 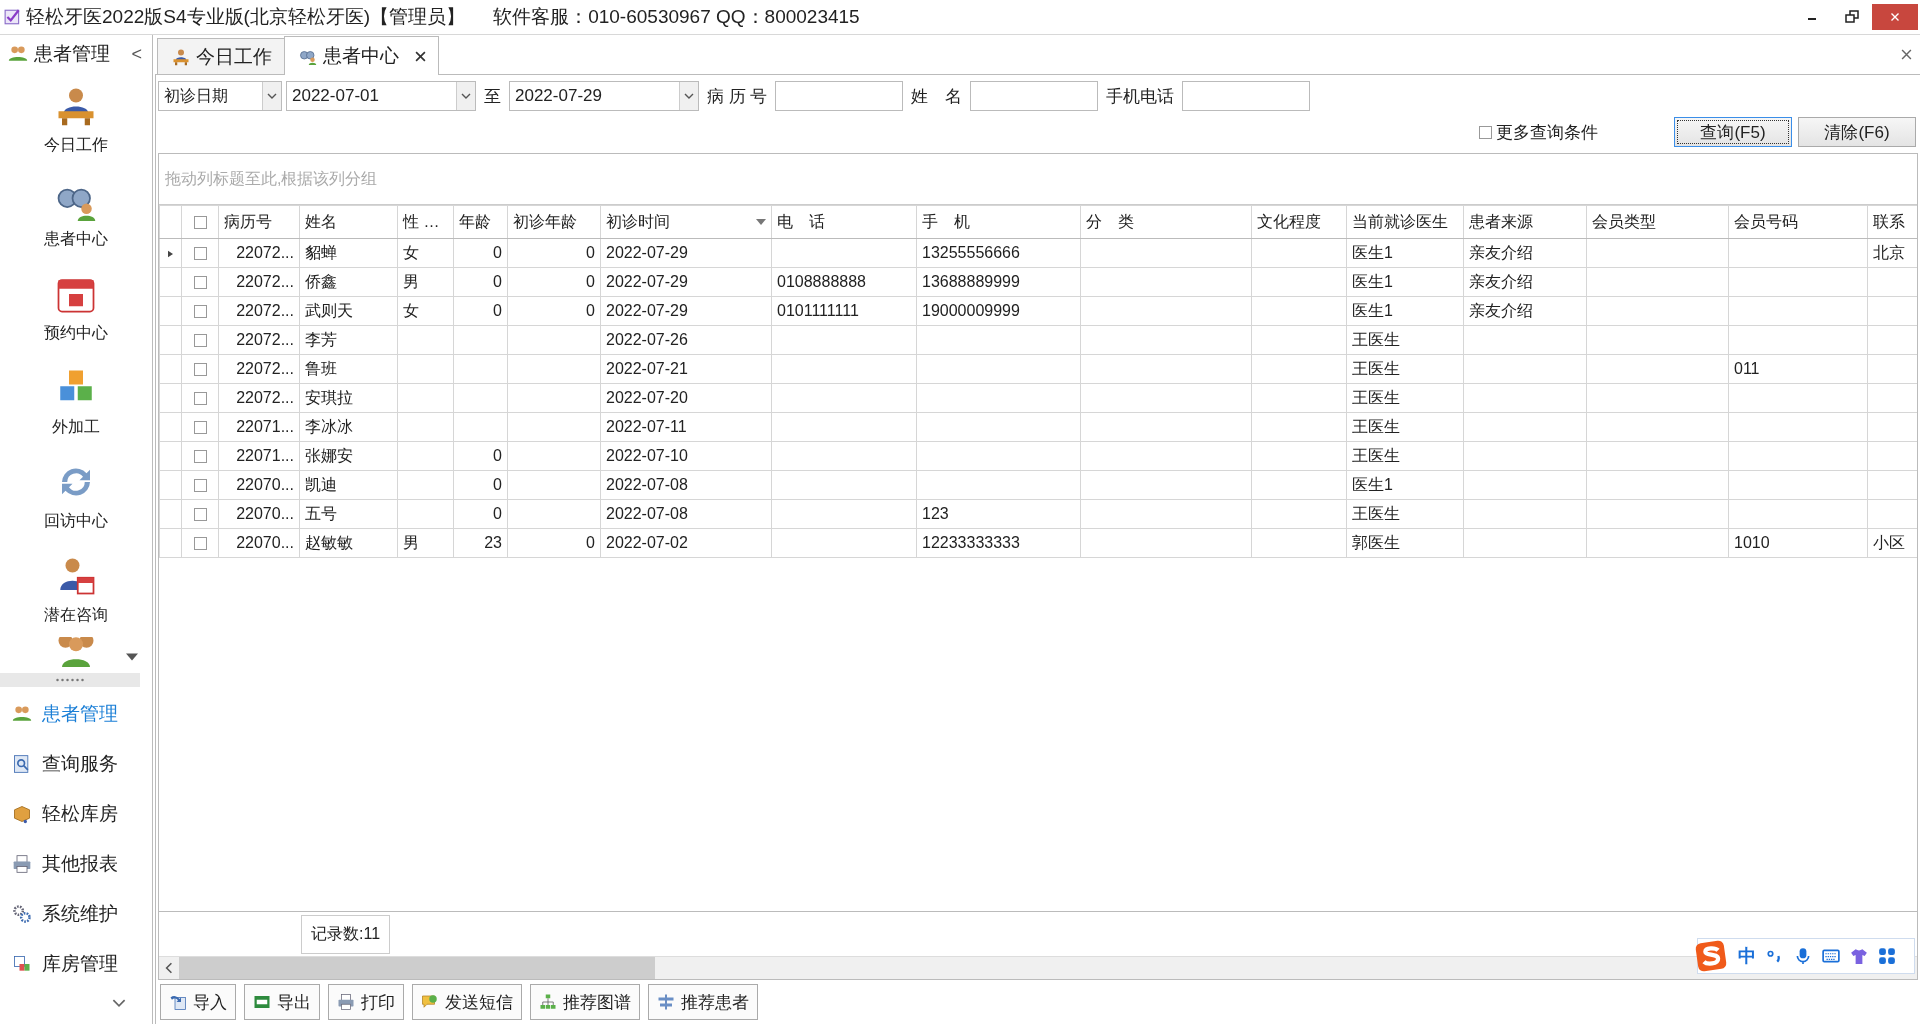 I want to click on hierarchy-icon, so click(x=548, y=1002).